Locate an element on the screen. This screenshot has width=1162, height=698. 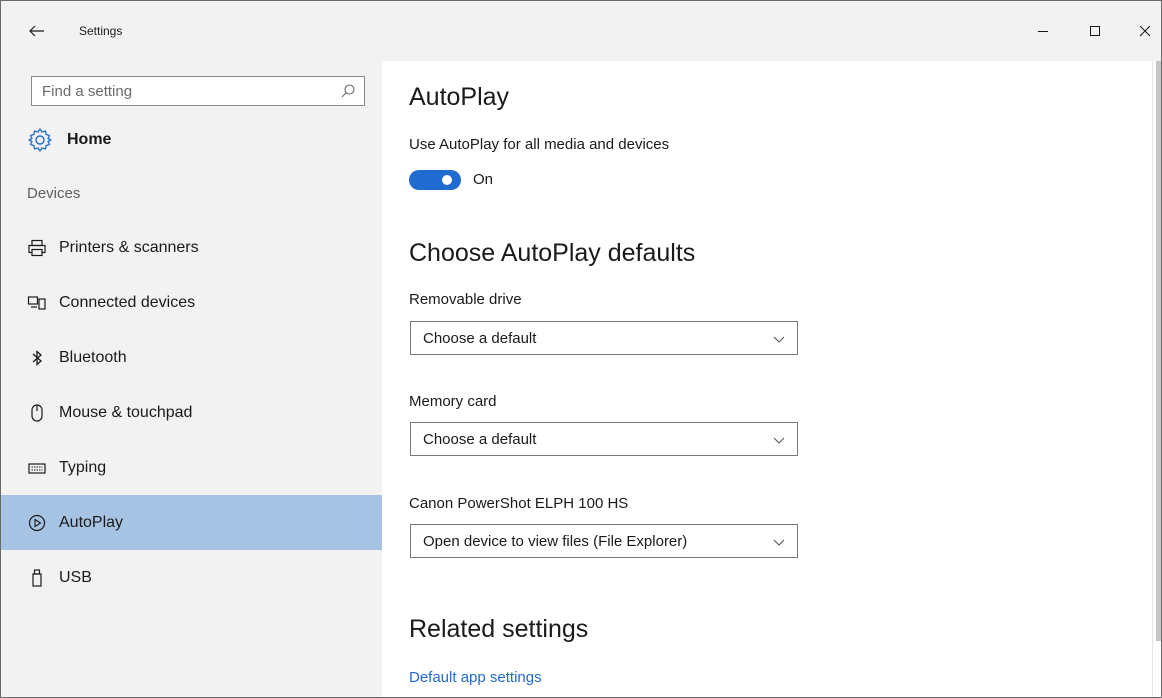
memory-card-dropdown: Choose a default is located at coordinates (604, 439).